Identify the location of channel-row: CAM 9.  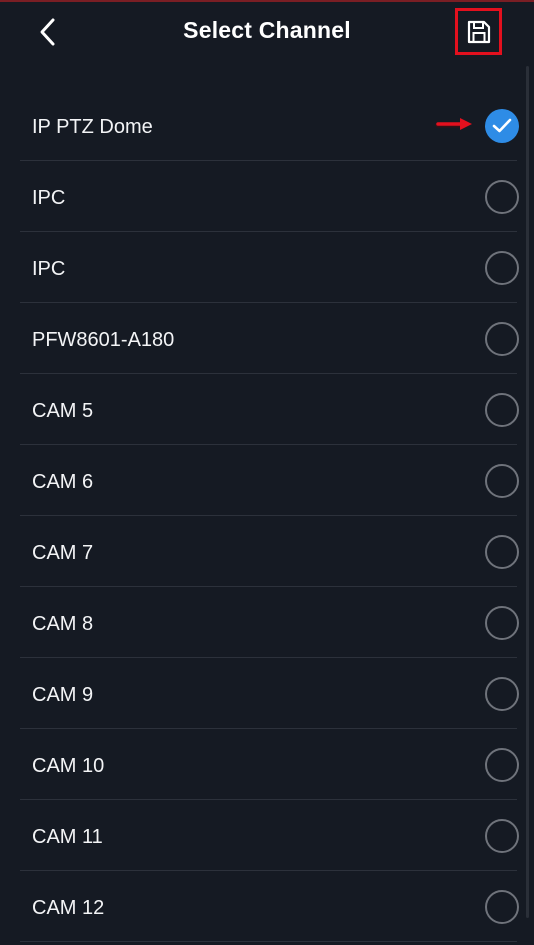
(269, 693).